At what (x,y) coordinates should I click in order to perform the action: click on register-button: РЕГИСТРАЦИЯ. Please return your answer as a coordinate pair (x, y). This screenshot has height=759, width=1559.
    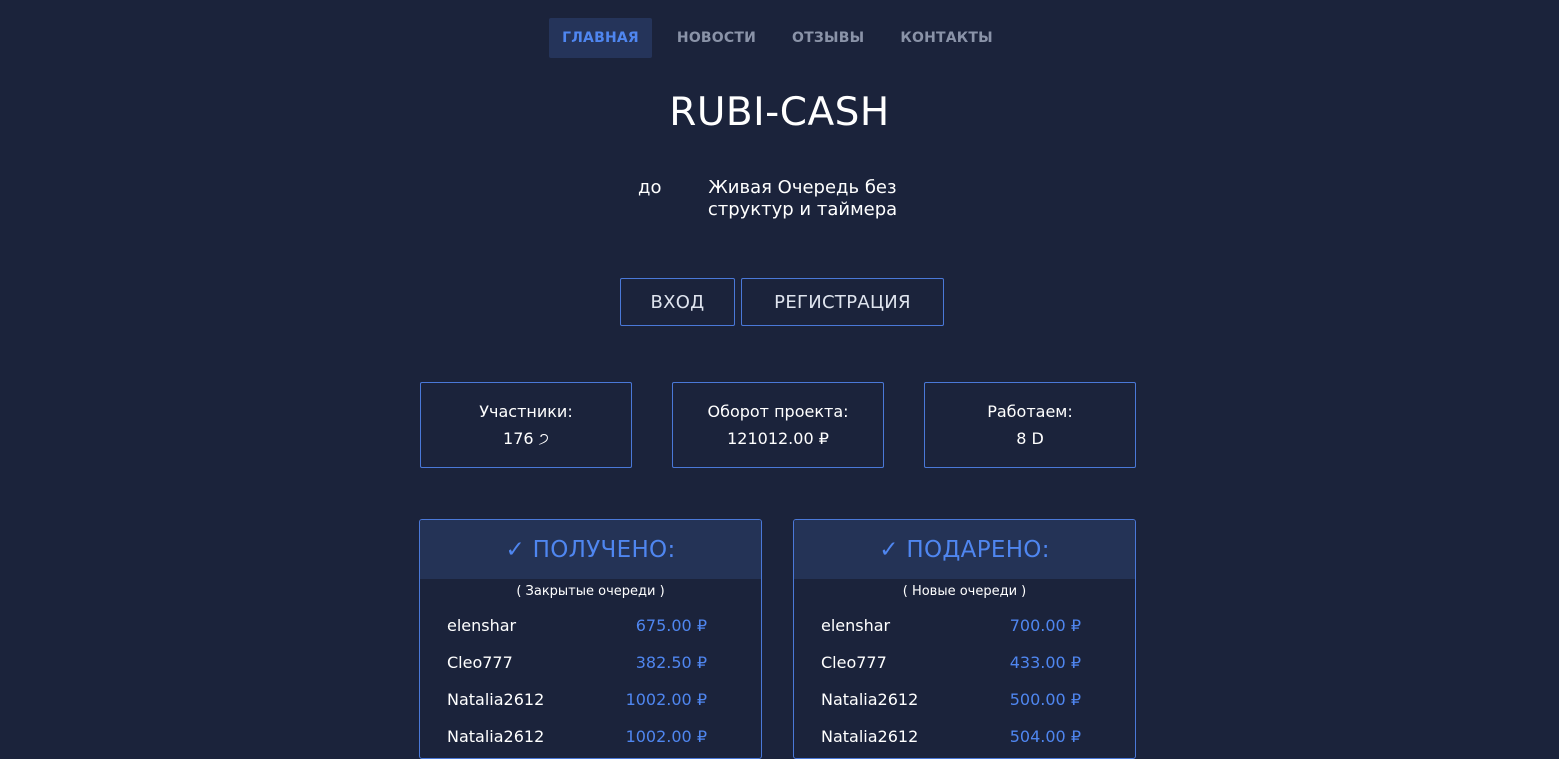
    Looking at the image, I should click on (842, 302).